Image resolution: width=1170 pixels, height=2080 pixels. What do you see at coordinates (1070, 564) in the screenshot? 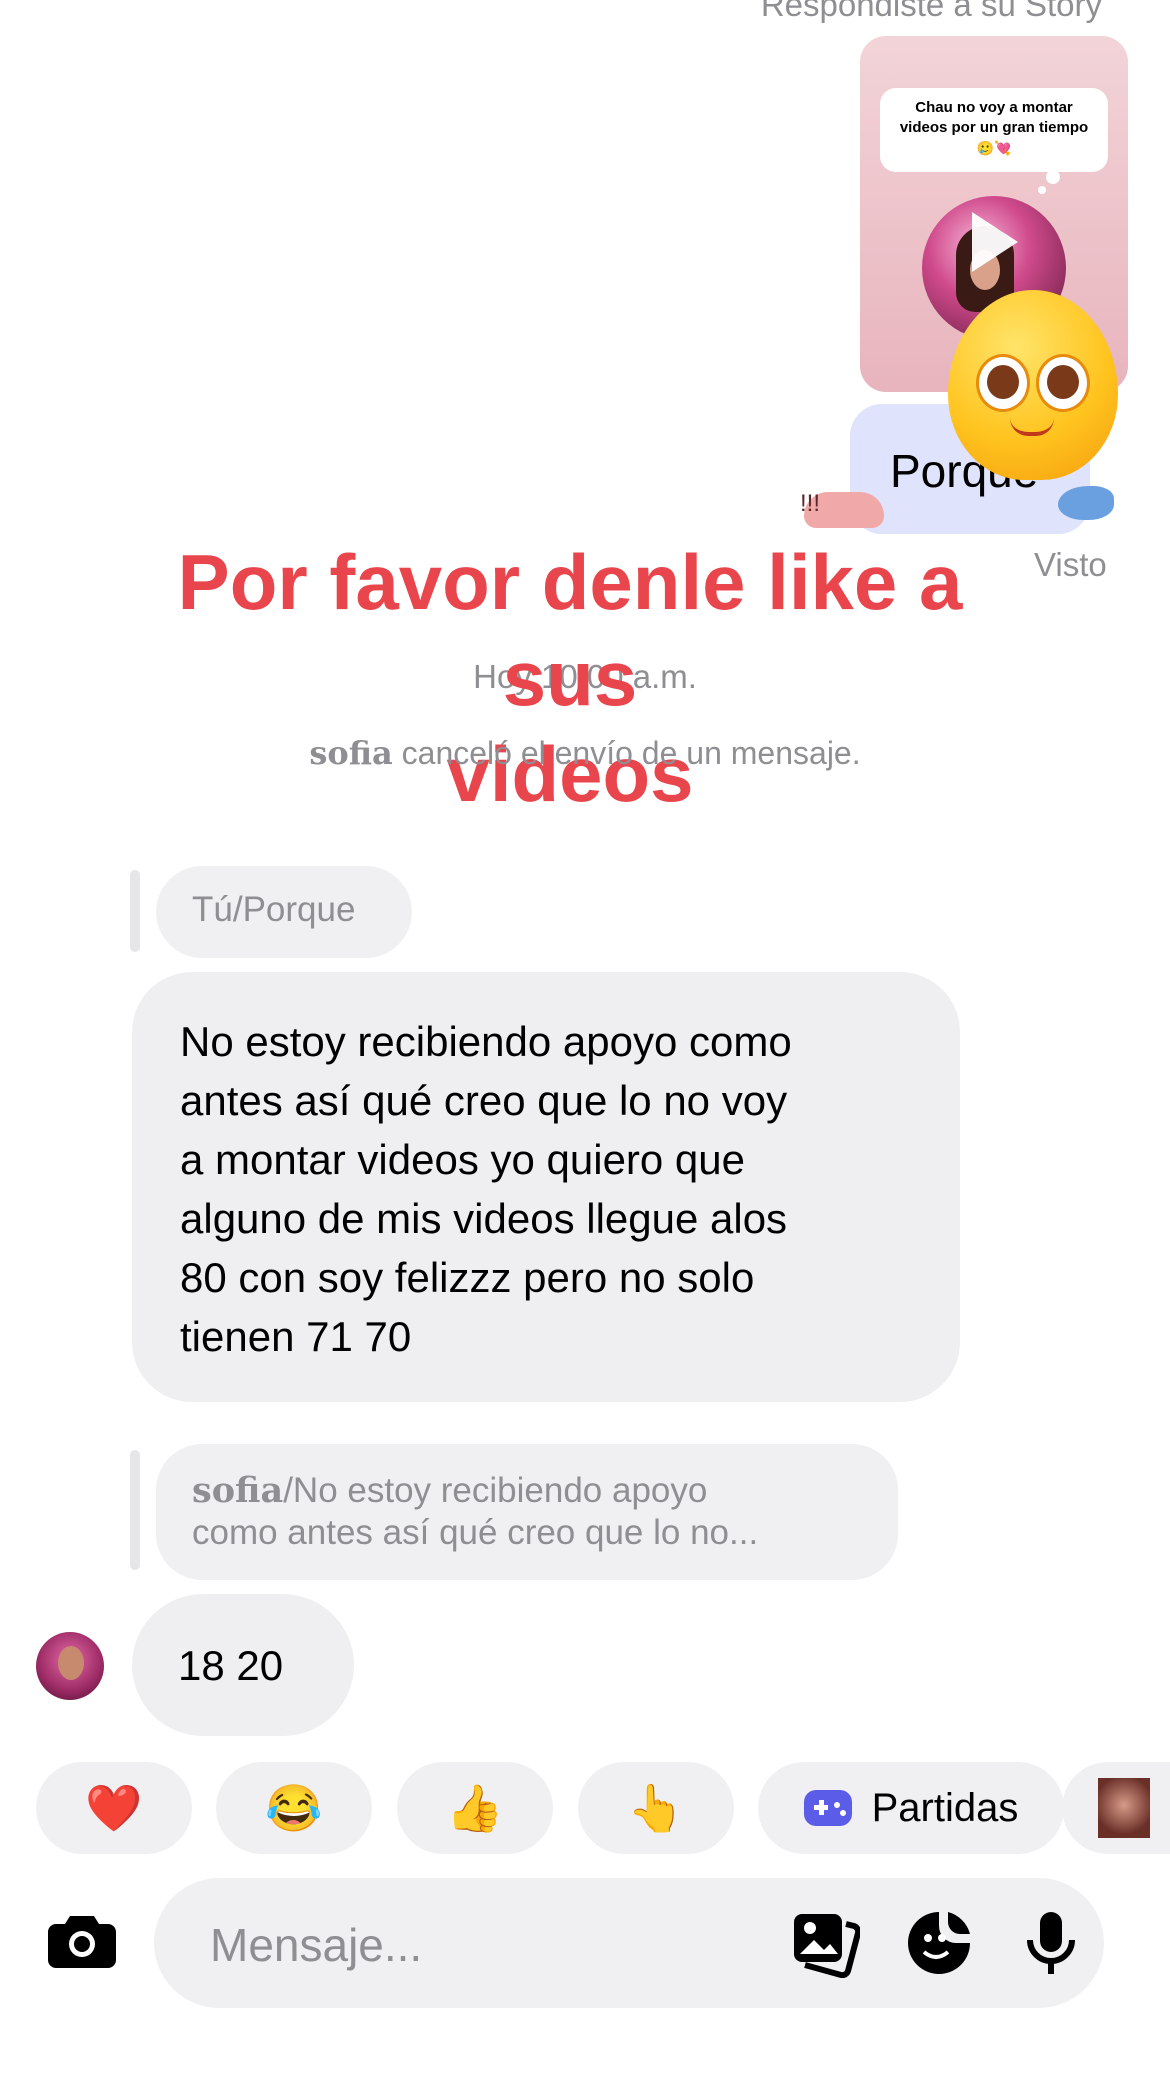
I see `seen-status: Visto` at bounding box center [1070, 564].